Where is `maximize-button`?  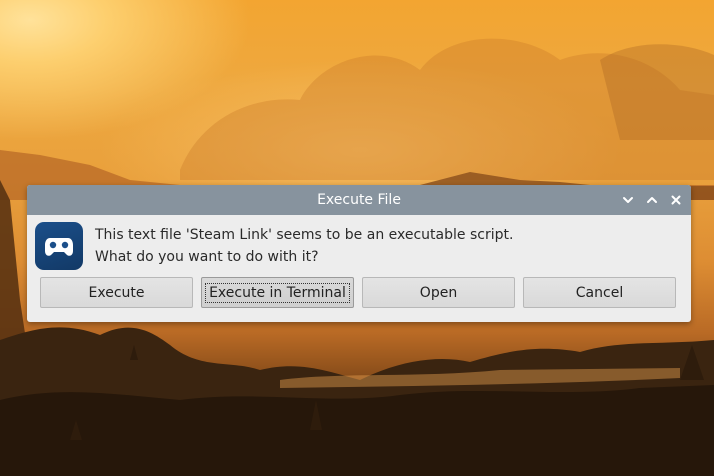 maximize-button is located at coordinates (652, 200).